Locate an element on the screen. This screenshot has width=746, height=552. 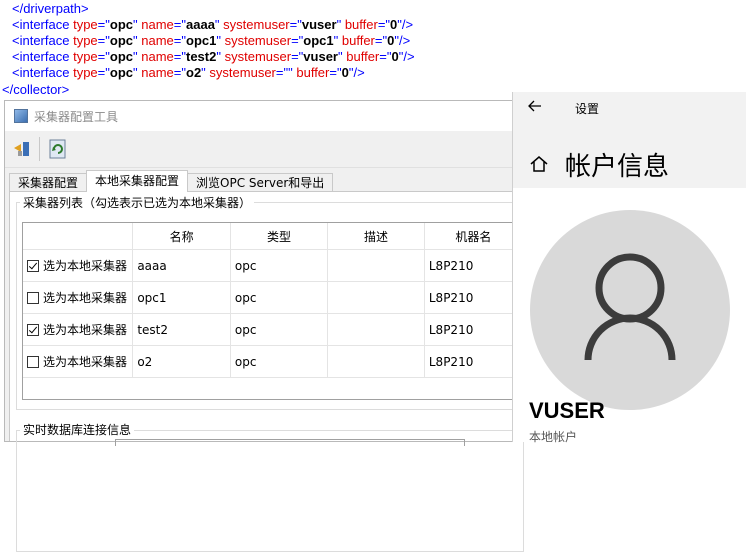
toolbar is located at coordinates (264, 149).